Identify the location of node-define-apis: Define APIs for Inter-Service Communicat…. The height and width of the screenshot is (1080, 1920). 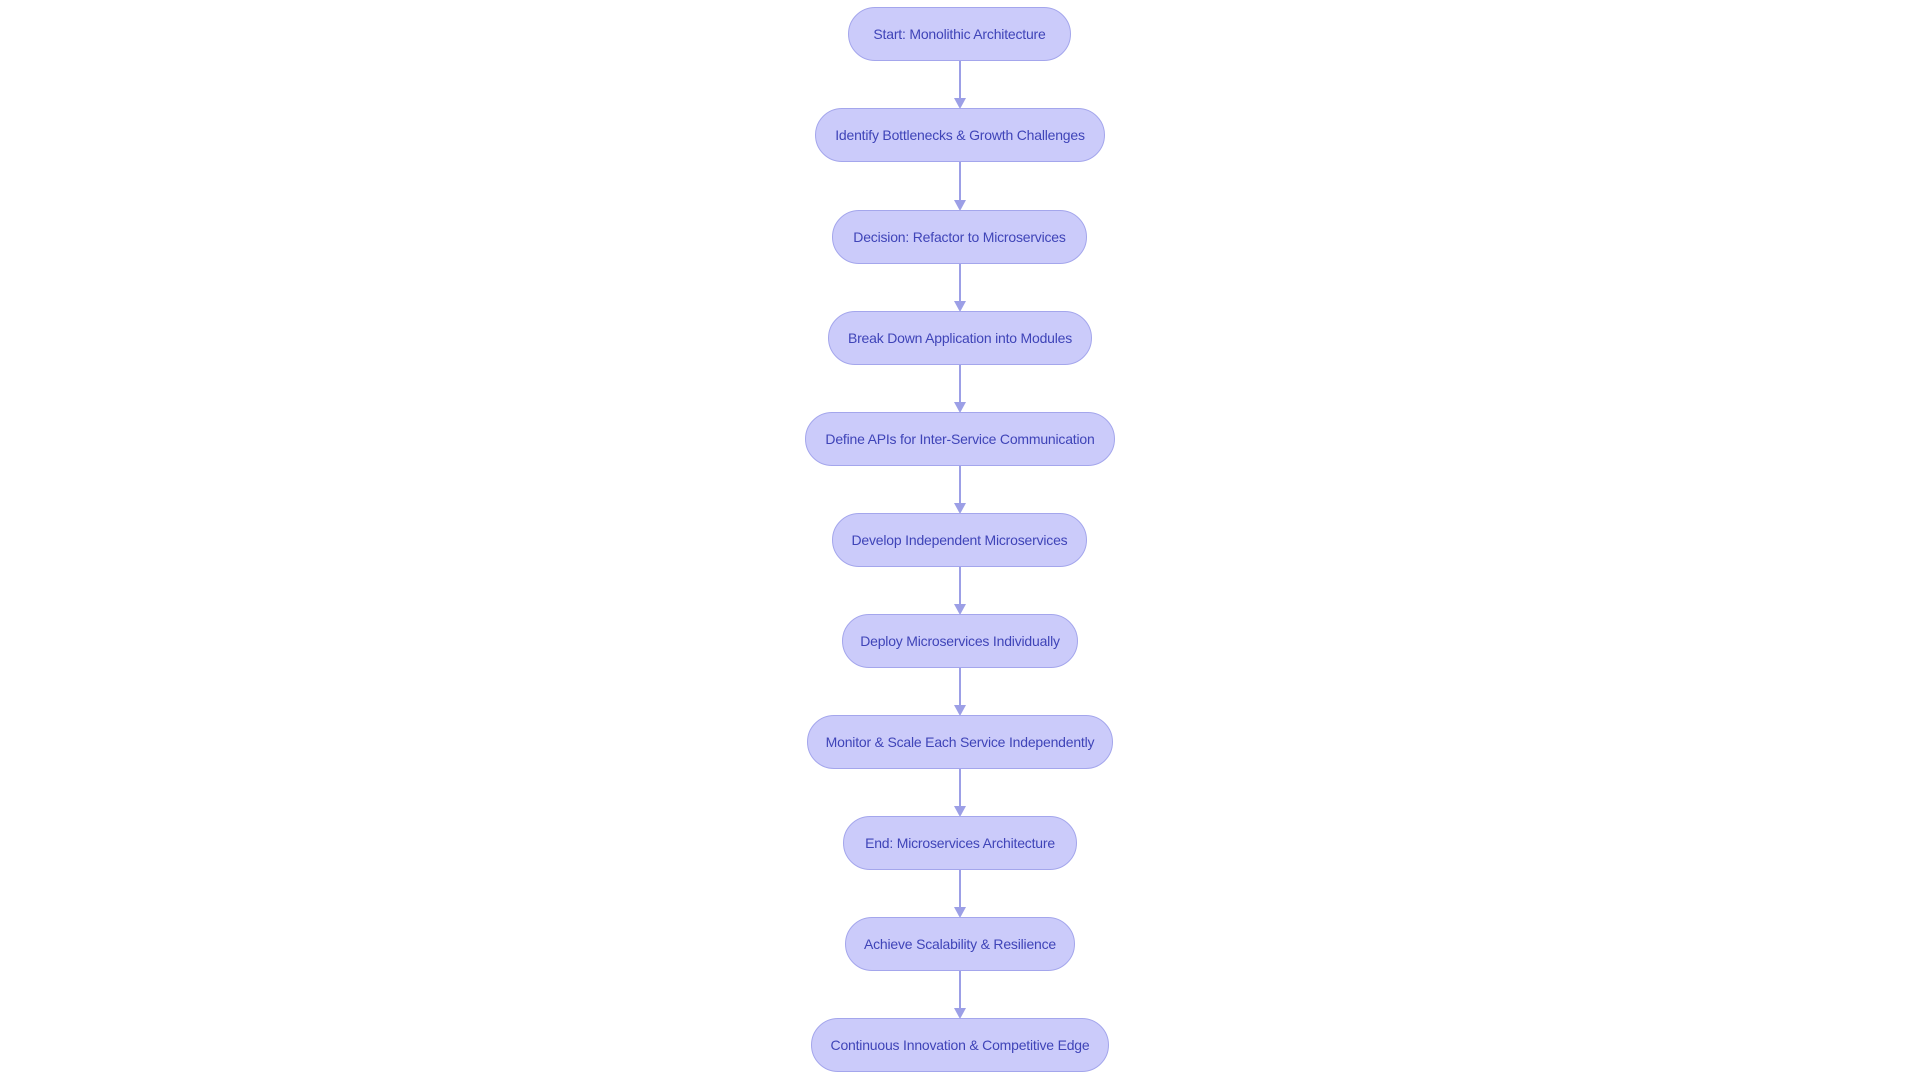
(960, 439).